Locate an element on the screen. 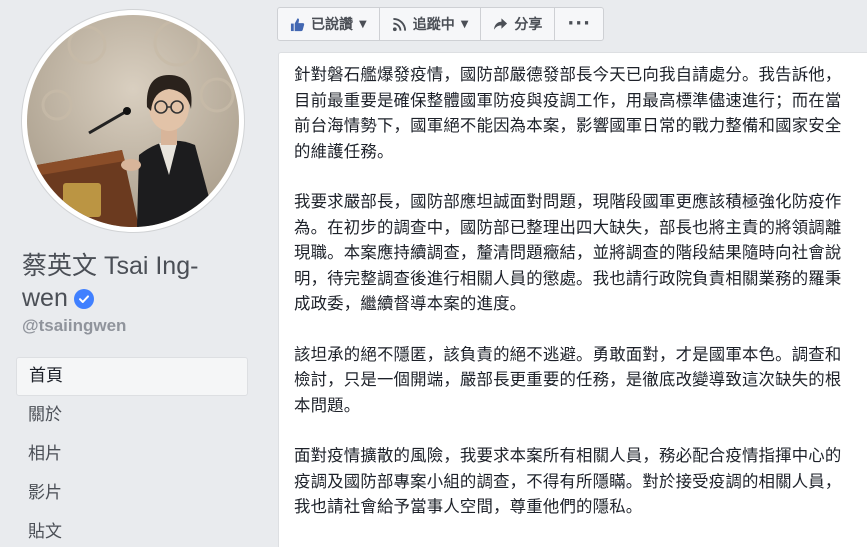  avatar is located at coordinates (133, 121).